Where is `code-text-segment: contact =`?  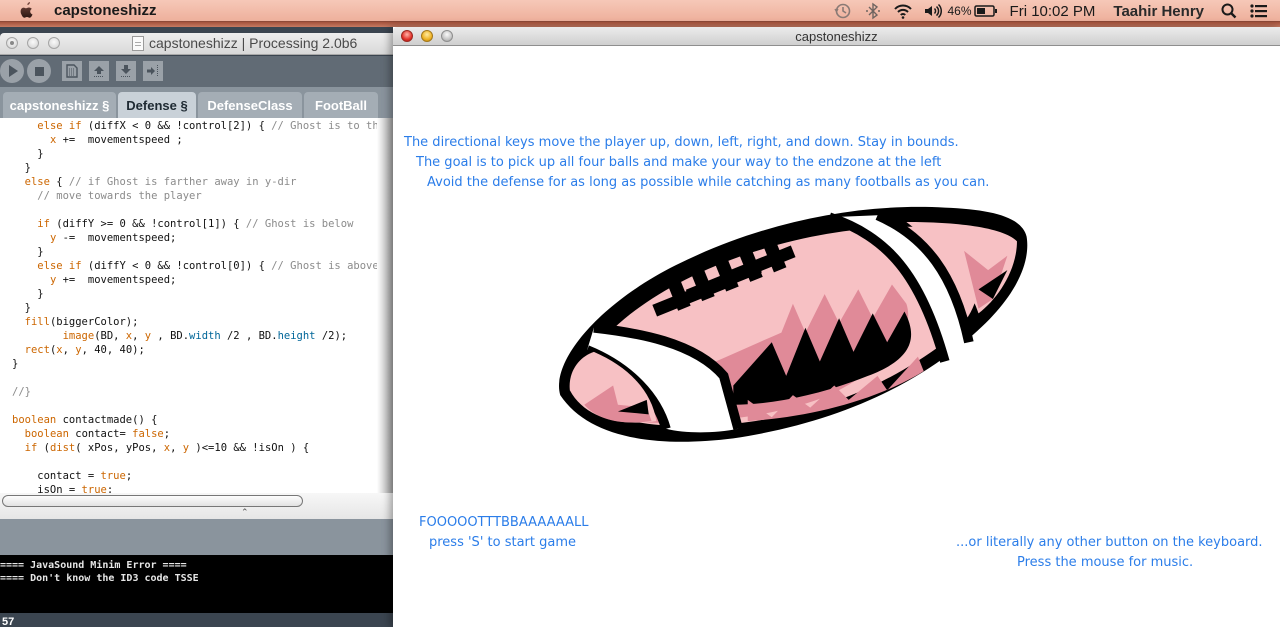
code-text-segment: contact = is located at coordinates (56, 476).